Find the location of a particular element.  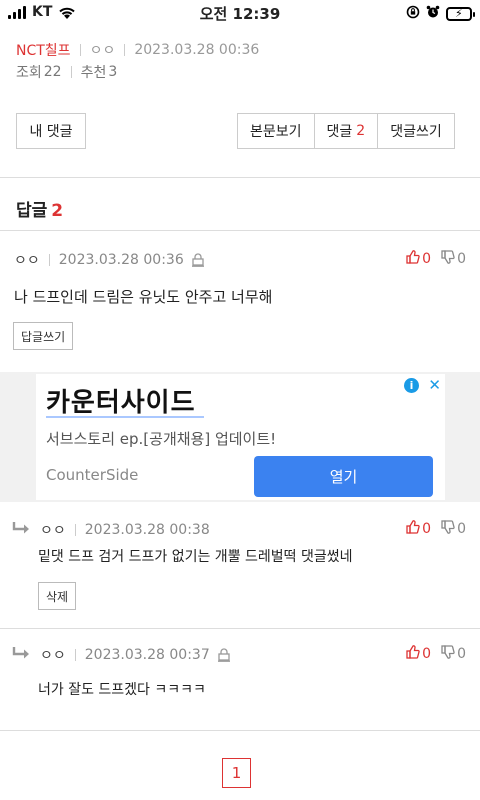

comment-text: 밑댓 드프 검거 드프가 없기는 개뿔 드레벌떡 댓글썼네 is located at coordinates (195, 557).